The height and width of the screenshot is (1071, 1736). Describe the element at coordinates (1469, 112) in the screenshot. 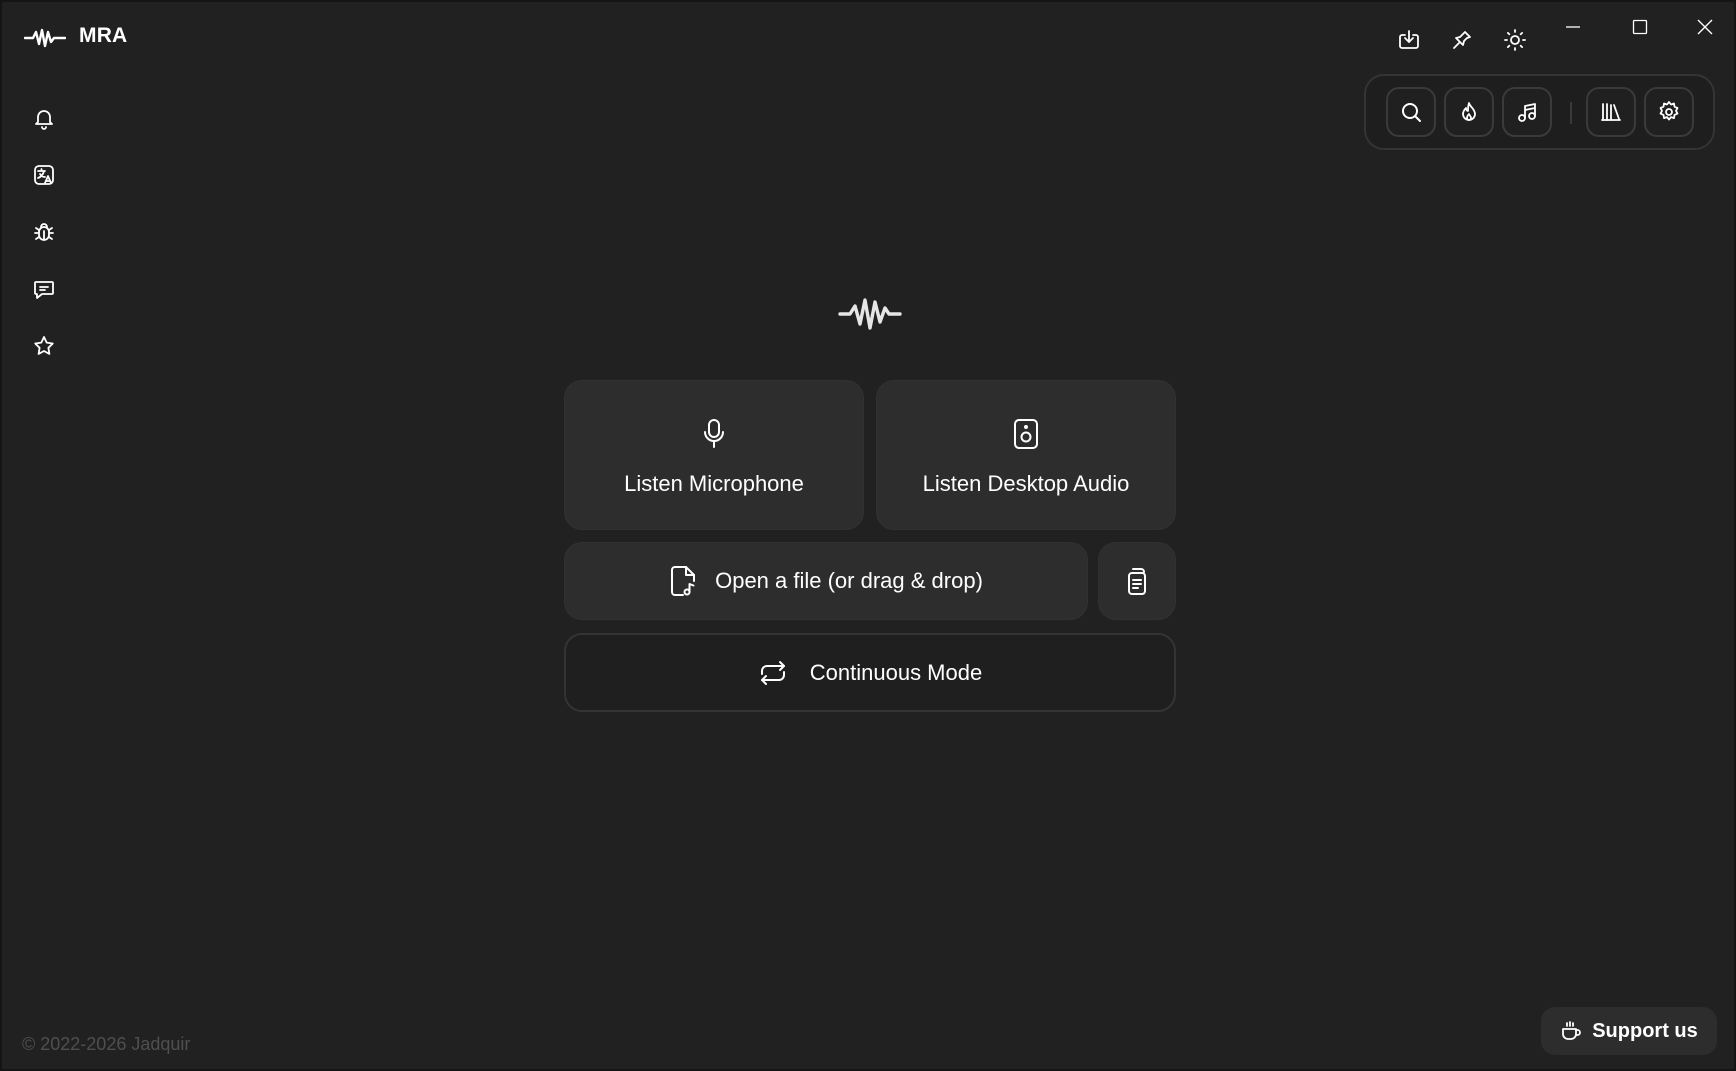

I see `flame-icon` at that location.